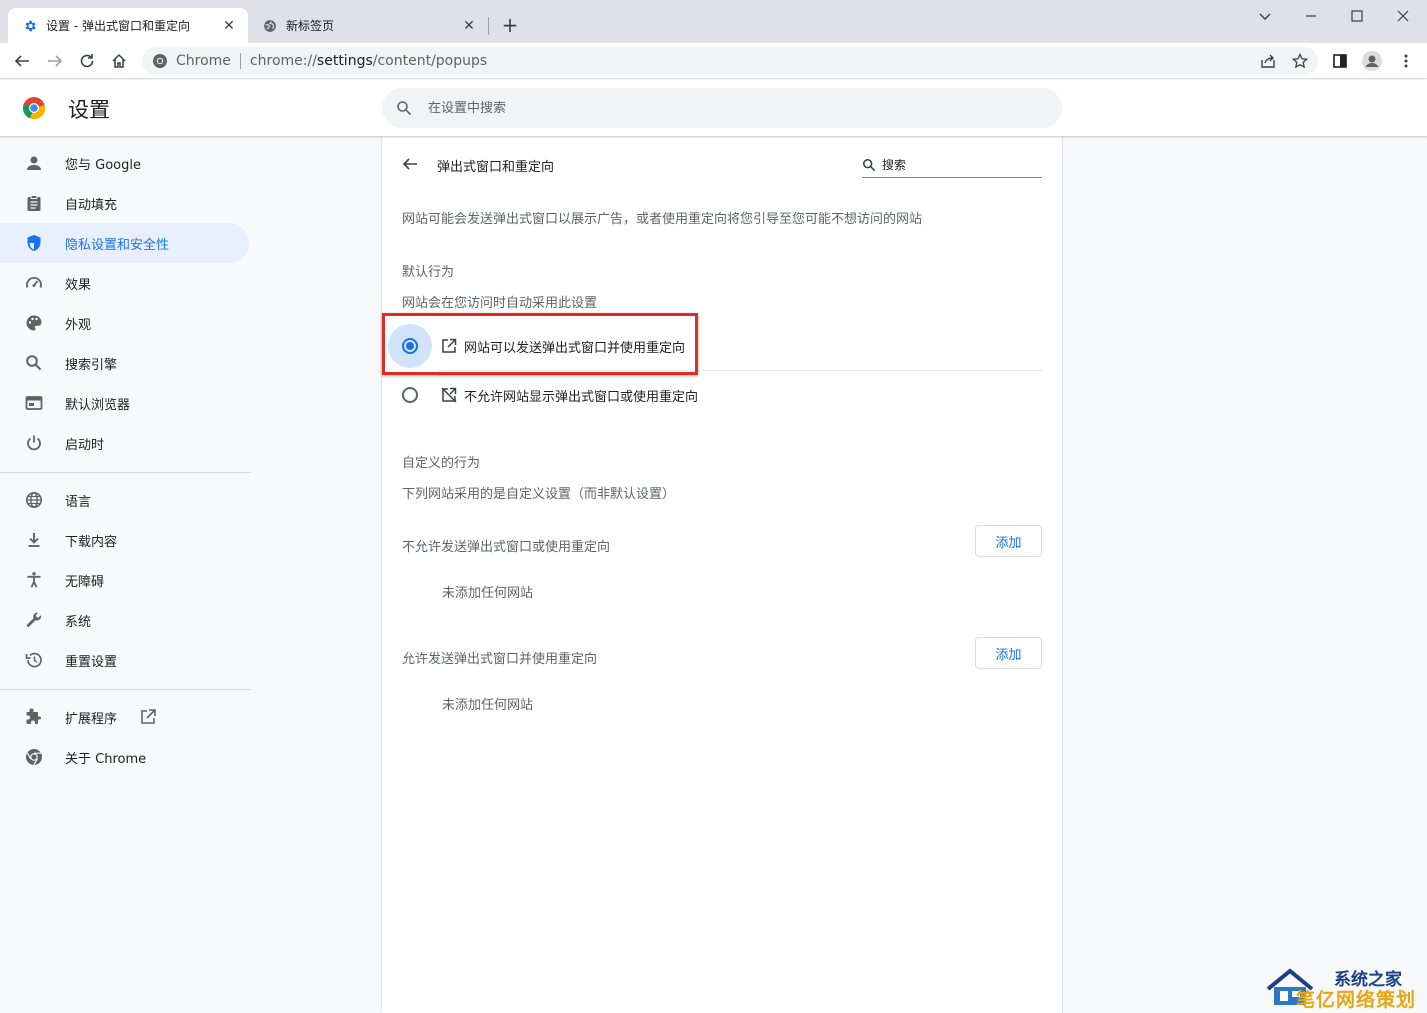 The image size is (1427, 1013). What do you see at coordinates (488, 593) in the screenshot?
I see `block-list-empty: 未添加任何网站` at bounding box center [488, 593].